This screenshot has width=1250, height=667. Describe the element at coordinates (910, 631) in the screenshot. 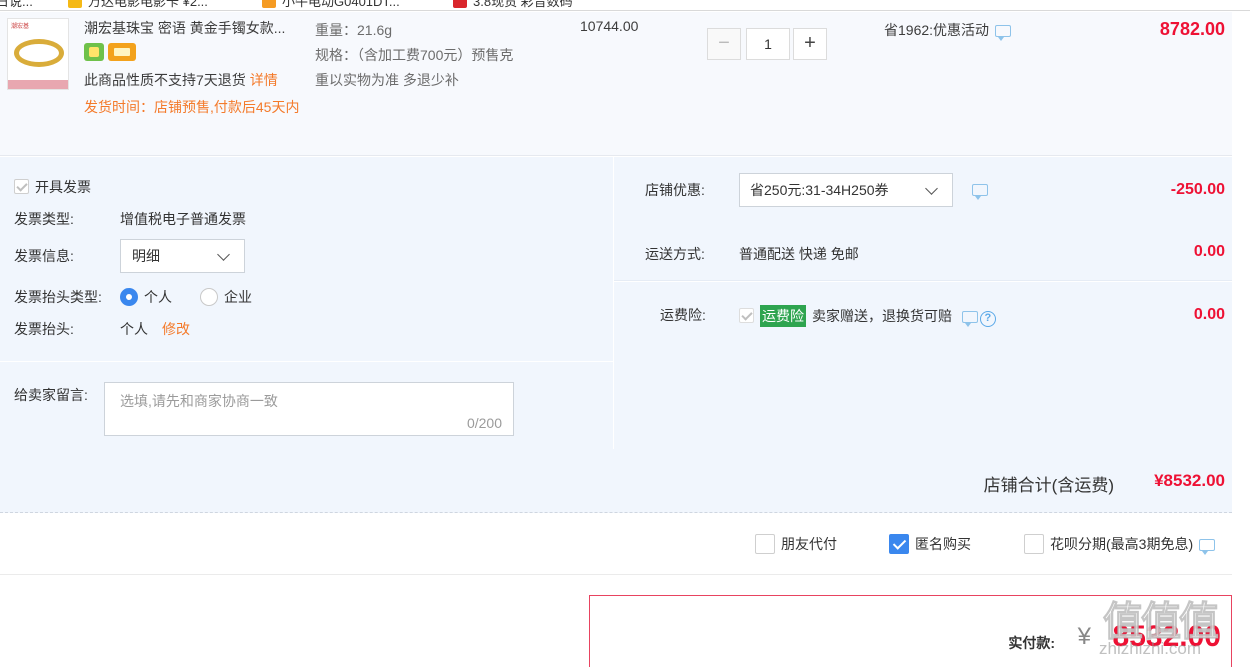

I see `payment-summary: 实付款: ¥ 8532.00` at that location.